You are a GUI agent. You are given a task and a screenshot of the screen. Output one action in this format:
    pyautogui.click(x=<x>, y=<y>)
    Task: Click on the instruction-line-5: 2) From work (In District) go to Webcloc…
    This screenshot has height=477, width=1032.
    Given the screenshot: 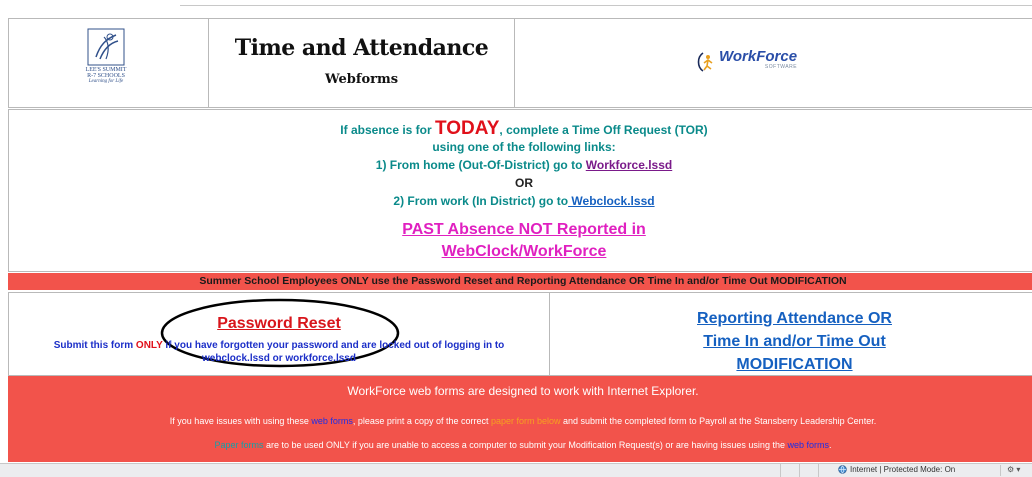 What is the action you would take?
    pyautogui.click(x=520, y=201)
    